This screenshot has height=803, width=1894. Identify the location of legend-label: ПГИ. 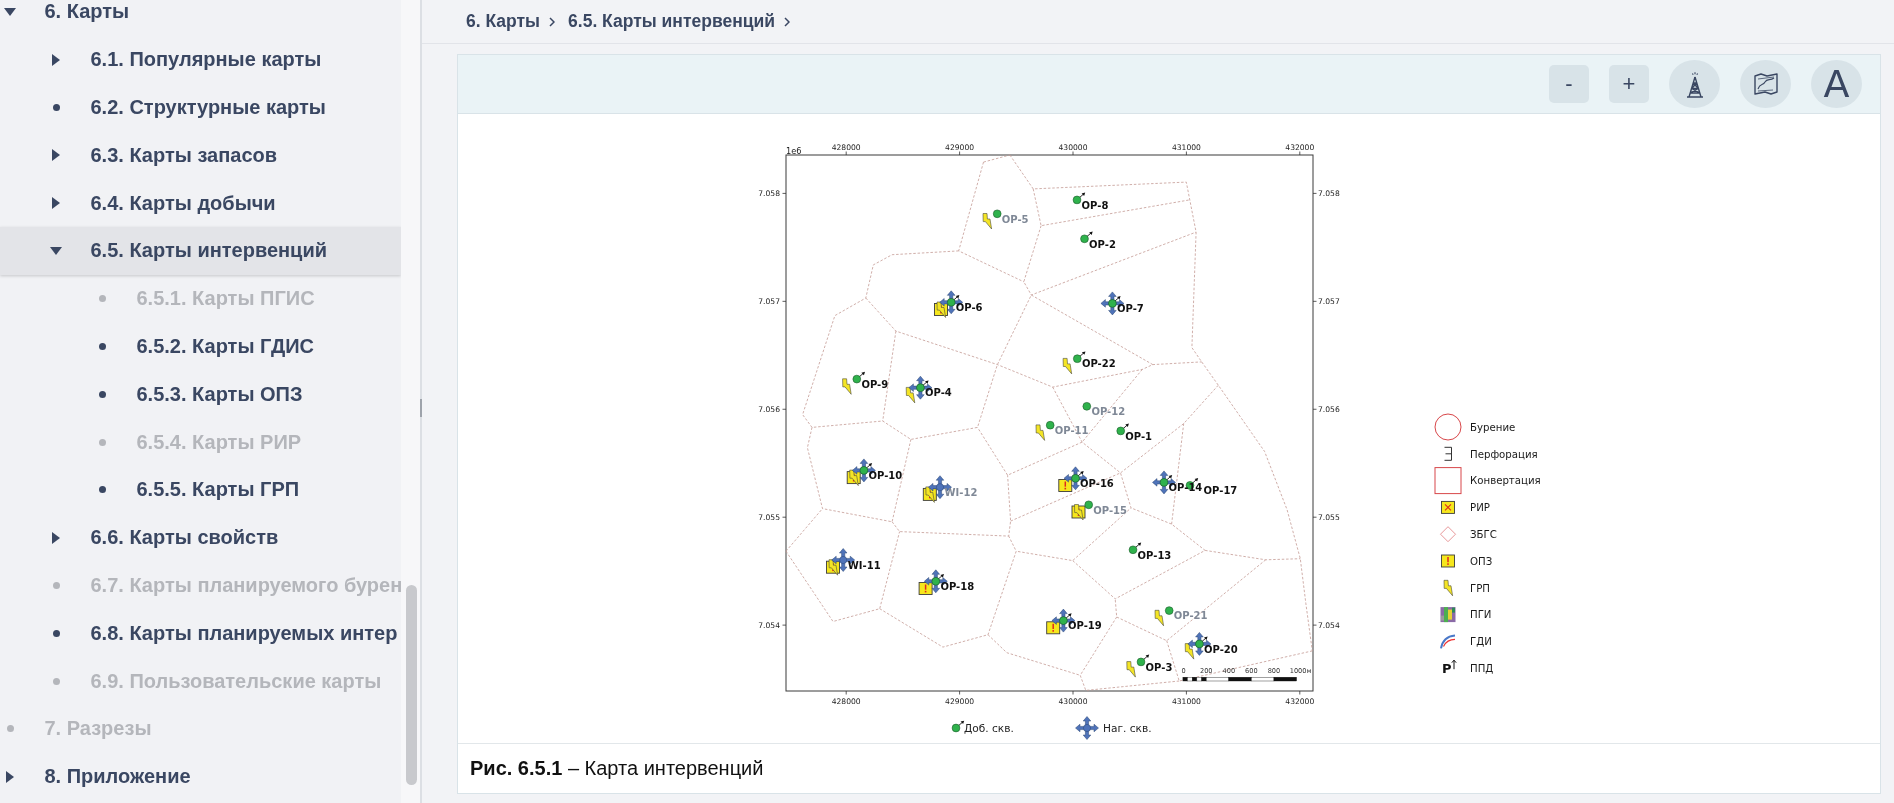
(1481, 615).